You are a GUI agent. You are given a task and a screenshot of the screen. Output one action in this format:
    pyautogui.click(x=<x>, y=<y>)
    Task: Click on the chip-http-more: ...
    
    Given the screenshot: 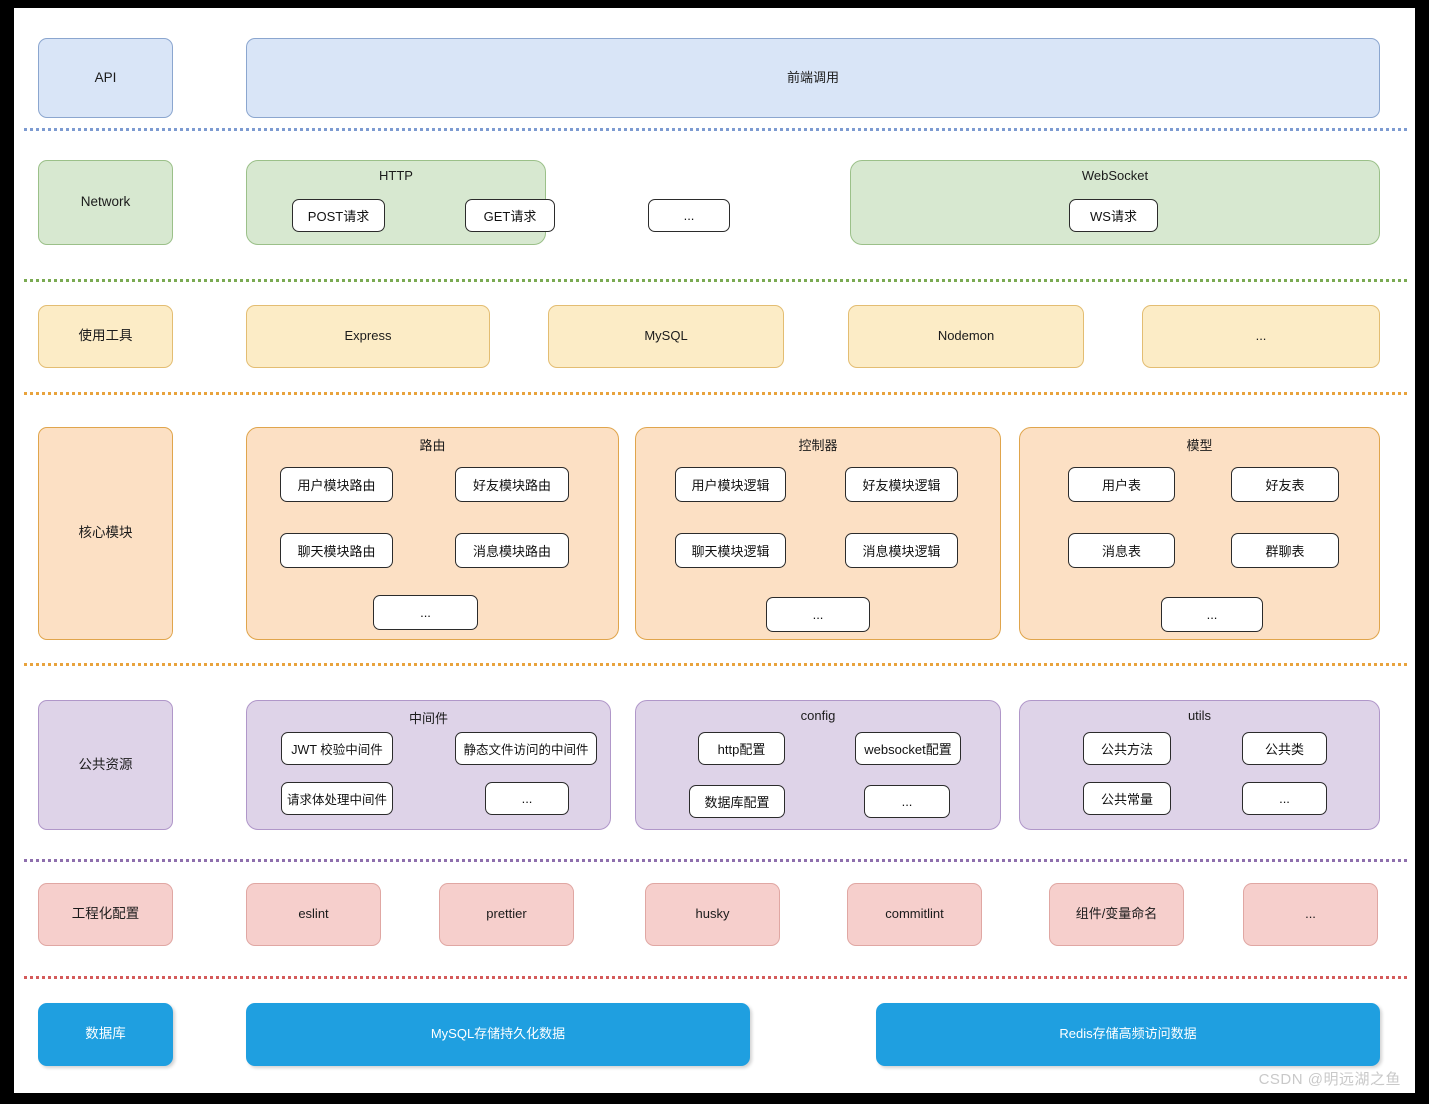 What is the action you would take?
    pyautogui.click(x=689, y=215)
    